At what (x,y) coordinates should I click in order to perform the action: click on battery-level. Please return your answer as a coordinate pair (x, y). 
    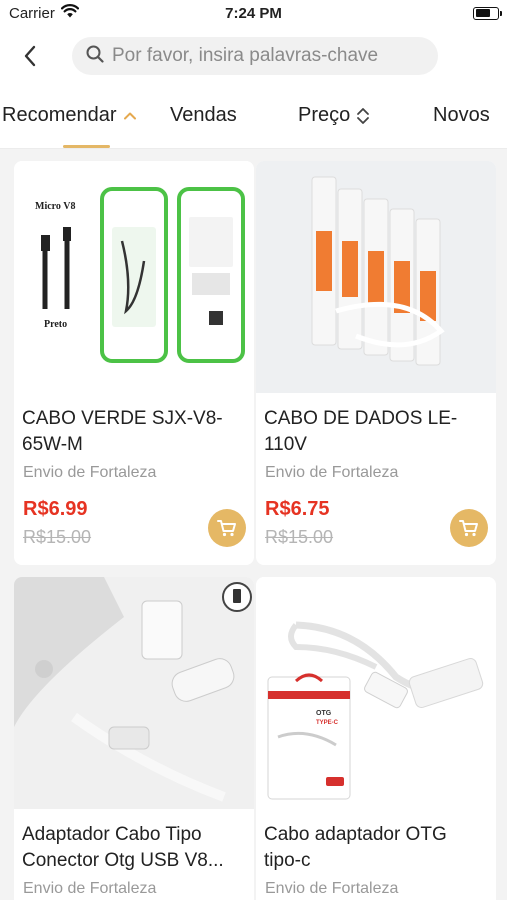
    Looking at the image, I should click on (483, 13).